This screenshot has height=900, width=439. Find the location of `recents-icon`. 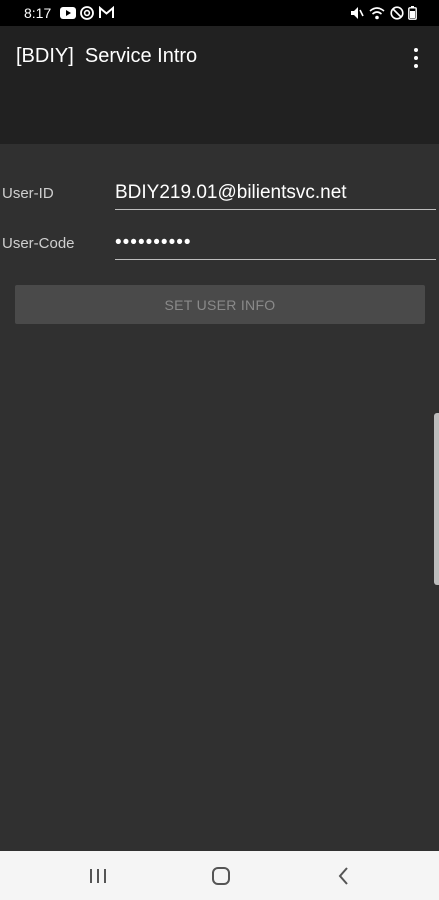

recents-icon is located at coordinates (98, 876).